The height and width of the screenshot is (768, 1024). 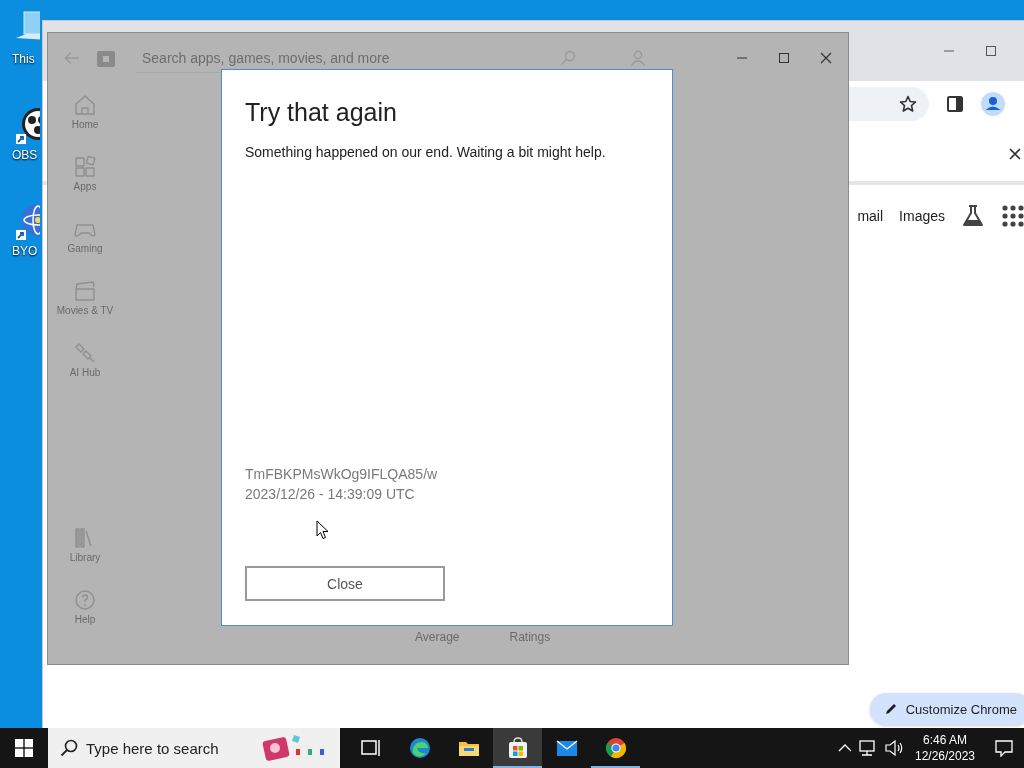 I want to click on close-button: Close, so click(x=345, y=583).